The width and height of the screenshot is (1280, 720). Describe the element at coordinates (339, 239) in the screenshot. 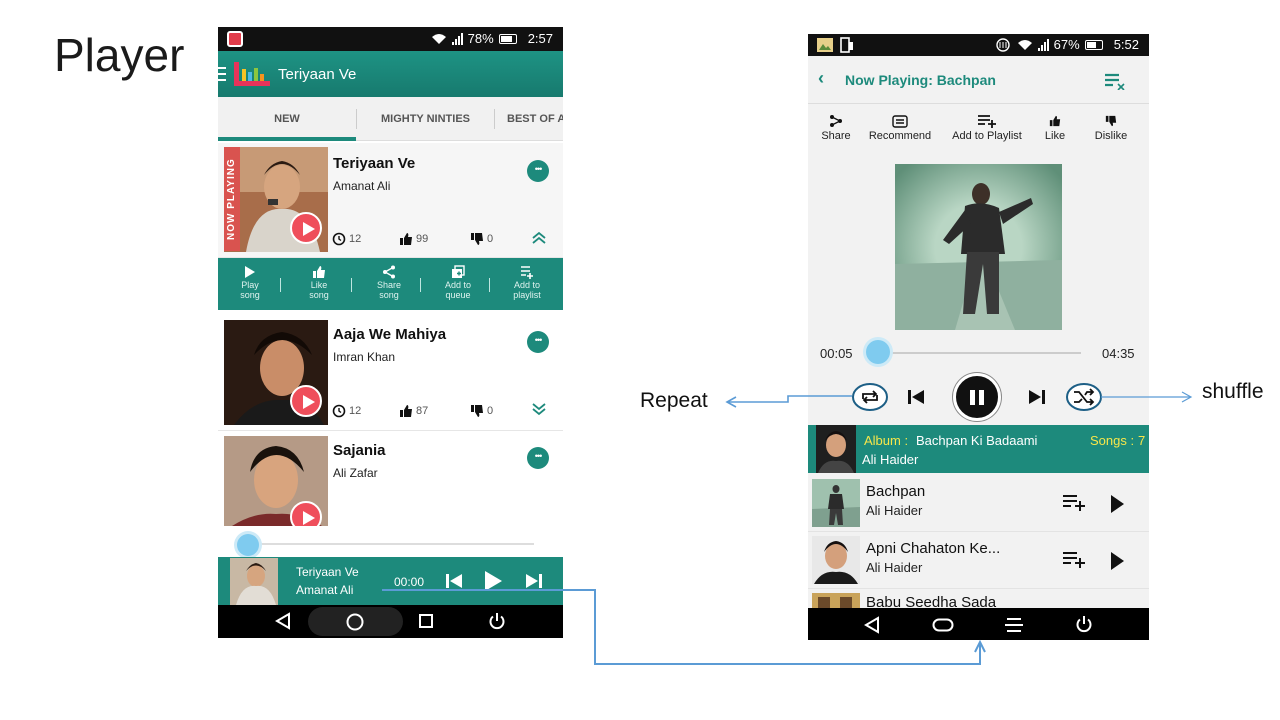

I see `history-icon` at that location.